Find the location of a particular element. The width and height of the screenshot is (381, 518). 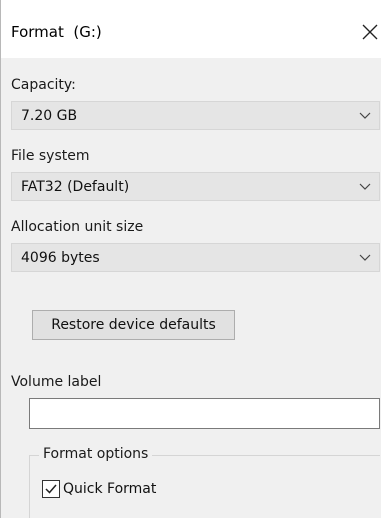

checkmark-icon is located at coordinates (51, 489).